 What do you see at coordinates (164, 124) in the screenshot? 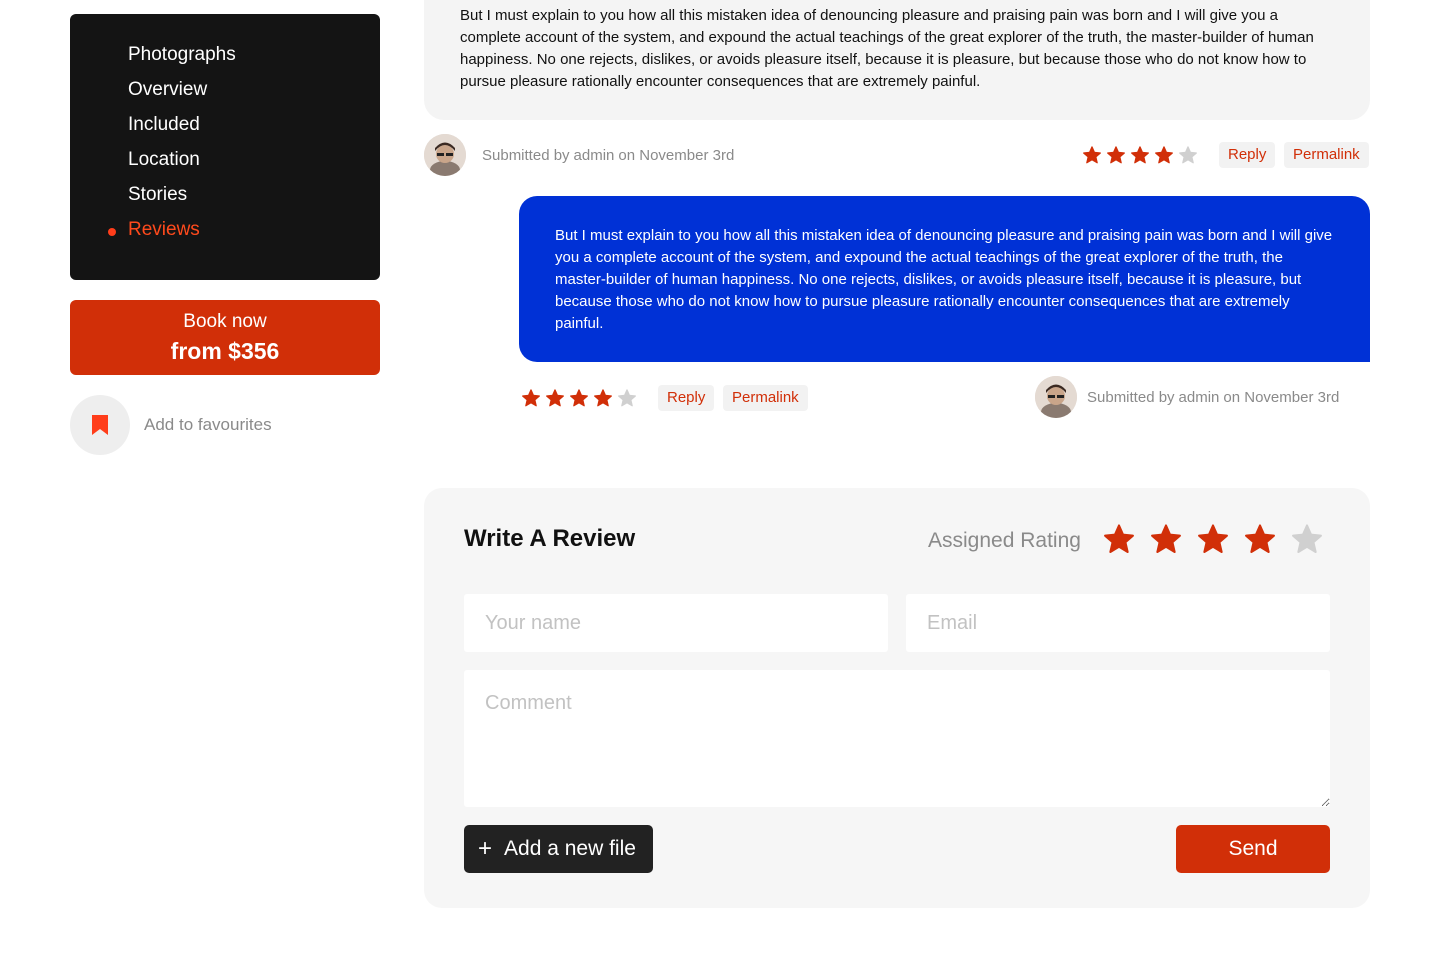
I see `sidebar-item-label: Included` at bounding box center [164, 124].